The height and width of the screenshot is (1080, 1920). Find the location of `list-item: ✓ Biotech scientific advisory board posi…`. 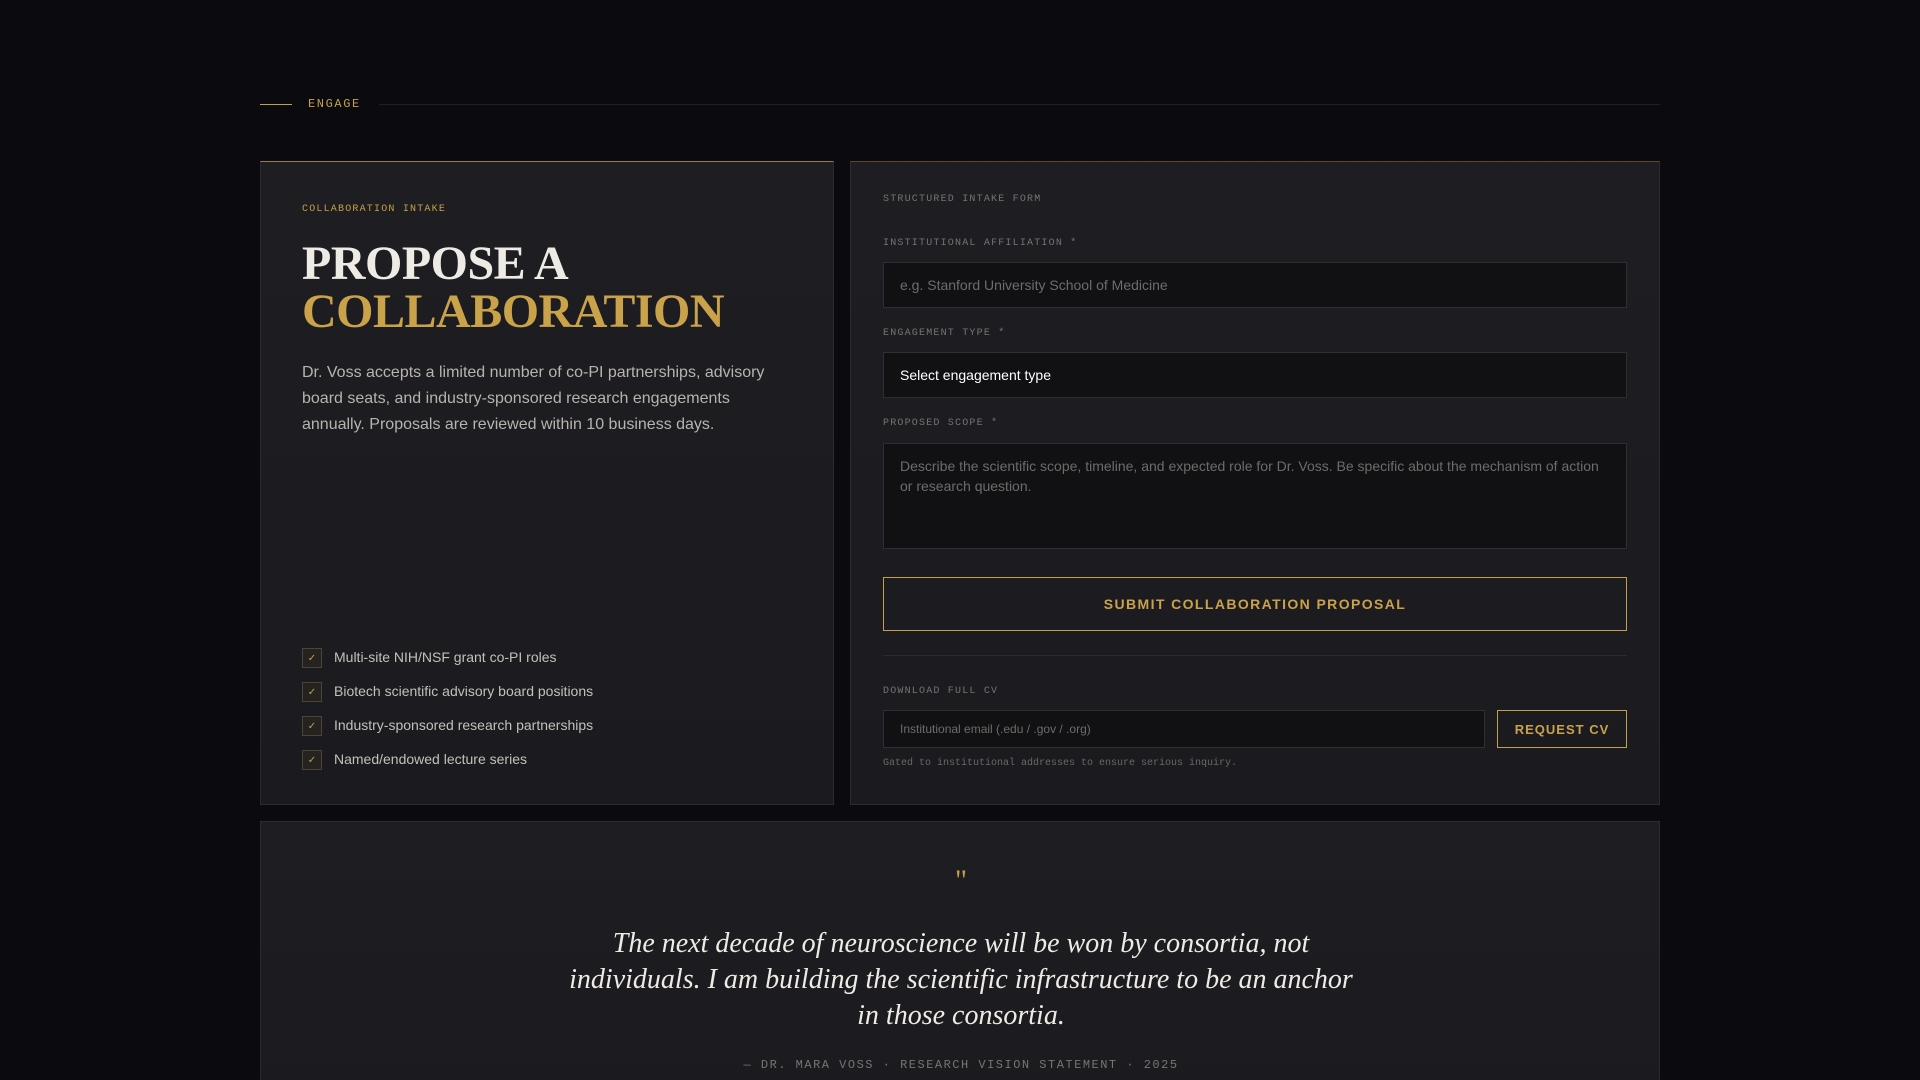

list-item: ✓ Biotech scientific advisory board posi… is located at coordinates (447, 691).